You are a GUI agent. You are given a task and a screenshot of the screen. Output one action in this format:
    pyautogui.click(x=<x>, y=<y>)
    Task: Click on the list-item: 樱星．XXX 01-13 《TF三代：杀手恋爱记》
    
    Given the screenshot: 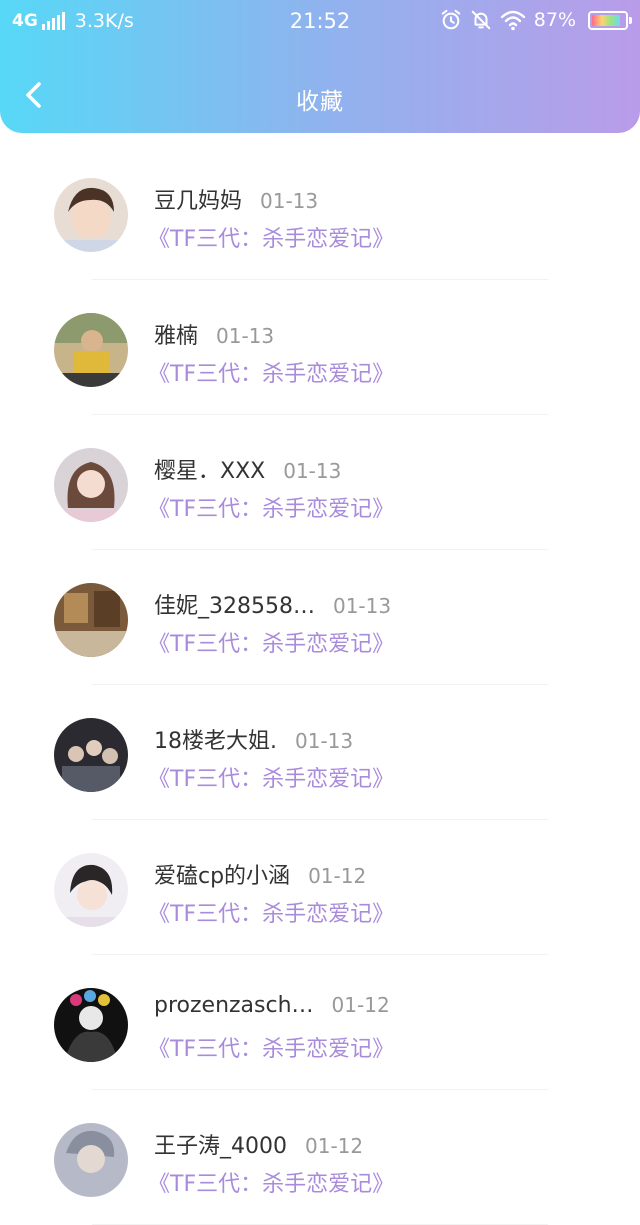 What is the action you would take?
    pyautogui.click(x=320, y=482)
    